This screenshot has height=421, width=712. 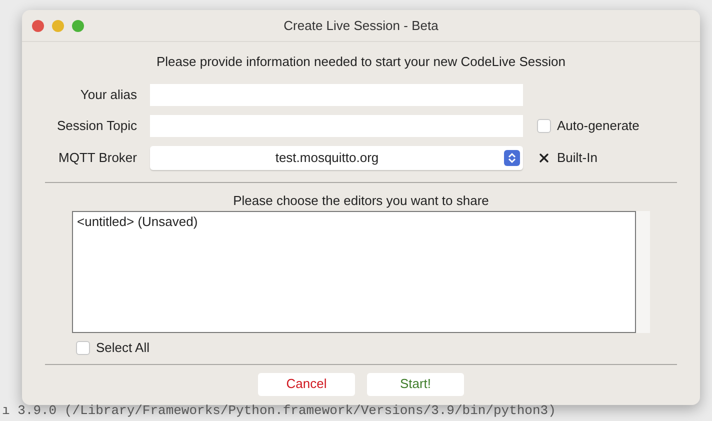 What do you see at coordinates (108, 95) in the screenshot?
I see `field-label: Your alias` at bounding box center [108, 95].